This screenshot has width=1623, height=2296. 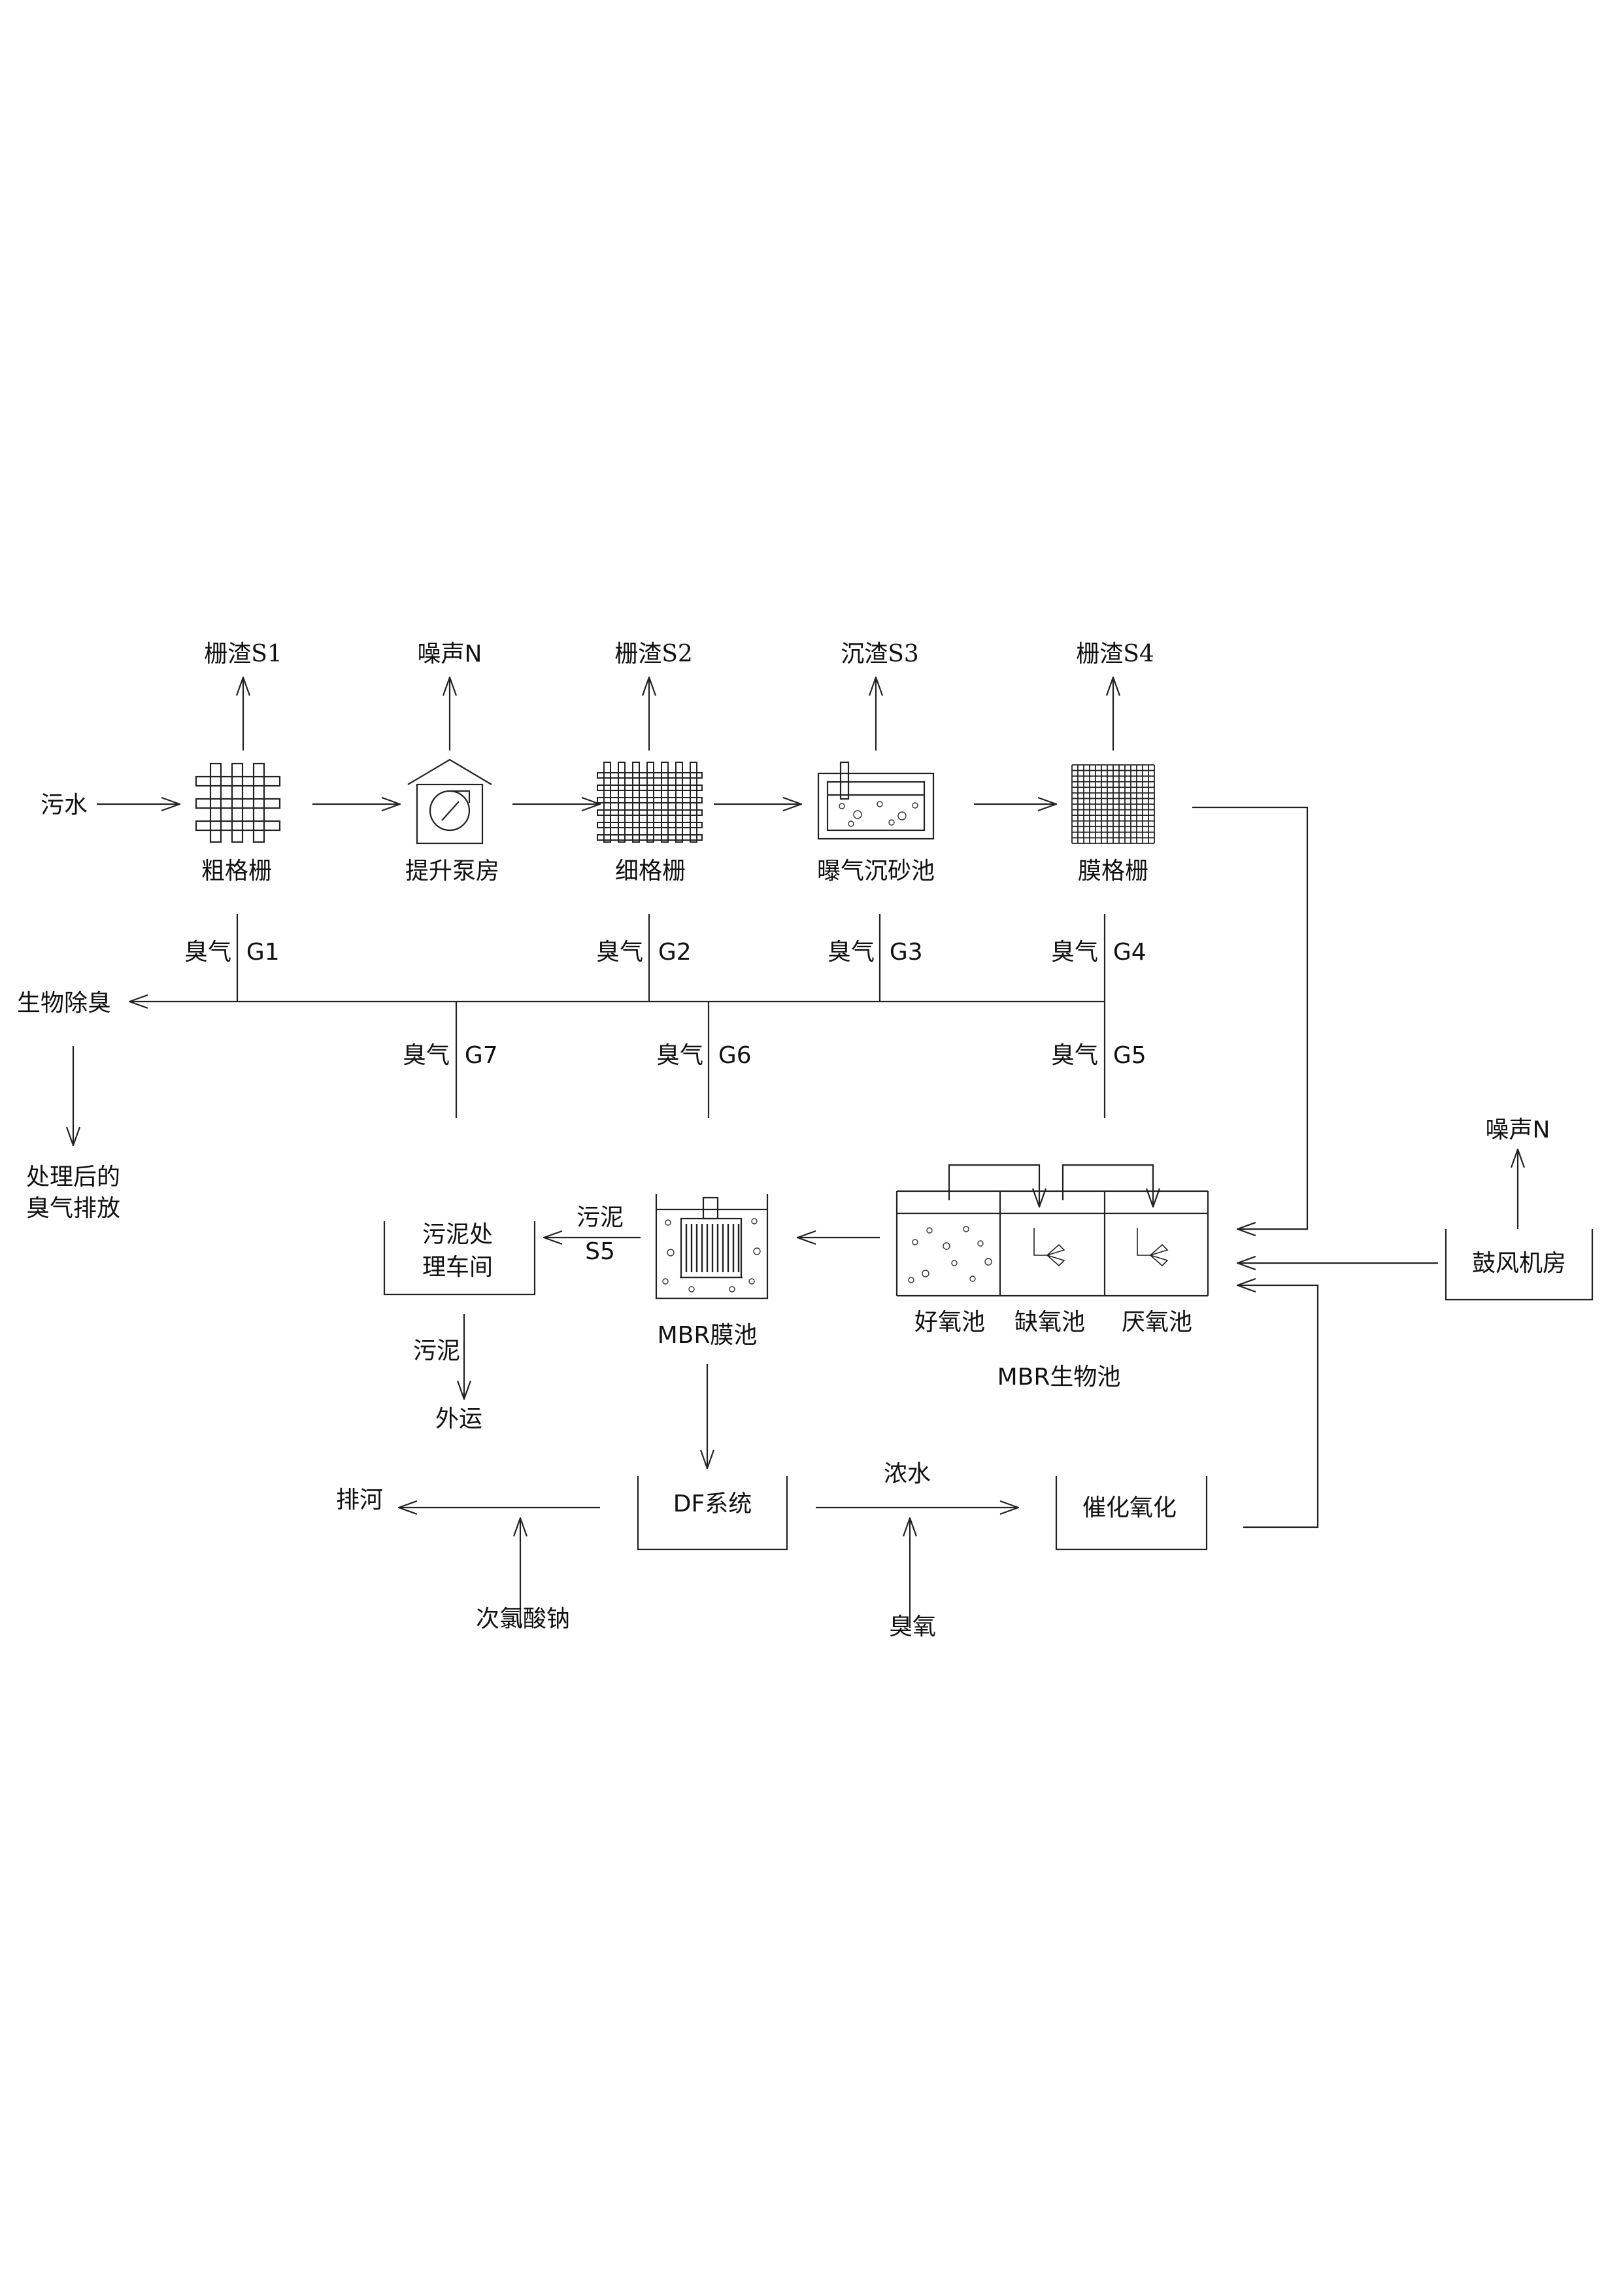 I want to click on label-fine-screen: 细格栅, so click(x=650, y=872).